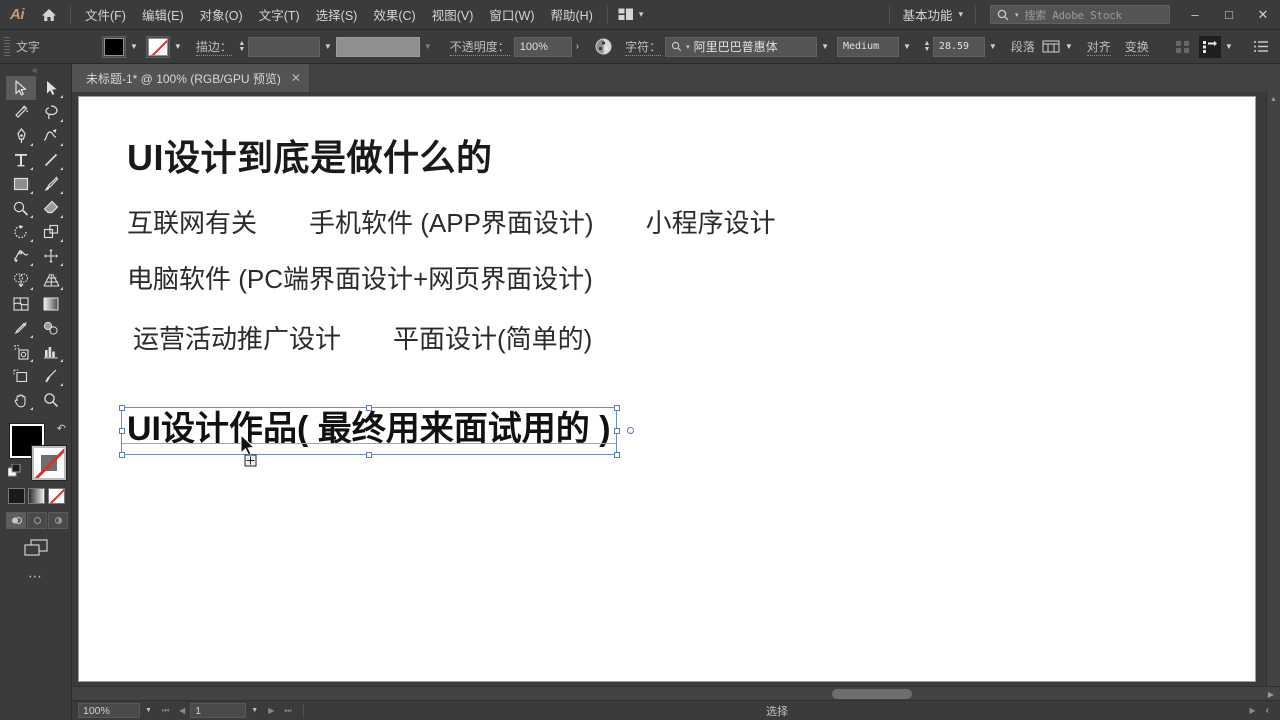 The height and width of the screenshot is (720, 1280). Describe the element at coordinates (368, 454) in the screenshot. I see `selection-handle-bc` at that location.